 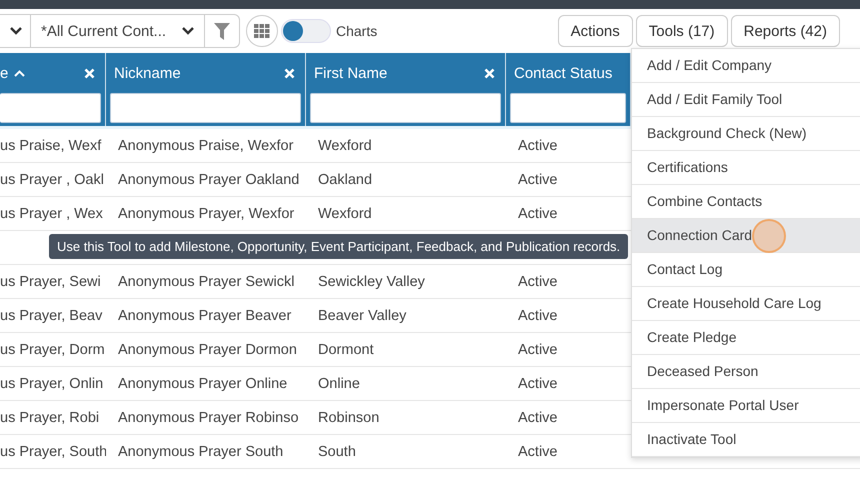 What do you see at coordinates (52, 180) in the screenshot?
I see `table-cell: us Prayer , Oakl` at bounding box center [52, 180].